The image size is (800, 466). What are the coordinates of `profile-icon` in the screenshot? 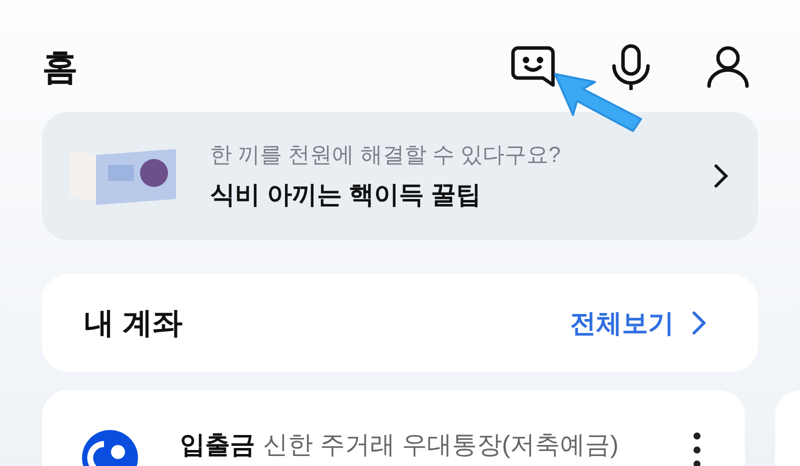 It's located at (728, 67).